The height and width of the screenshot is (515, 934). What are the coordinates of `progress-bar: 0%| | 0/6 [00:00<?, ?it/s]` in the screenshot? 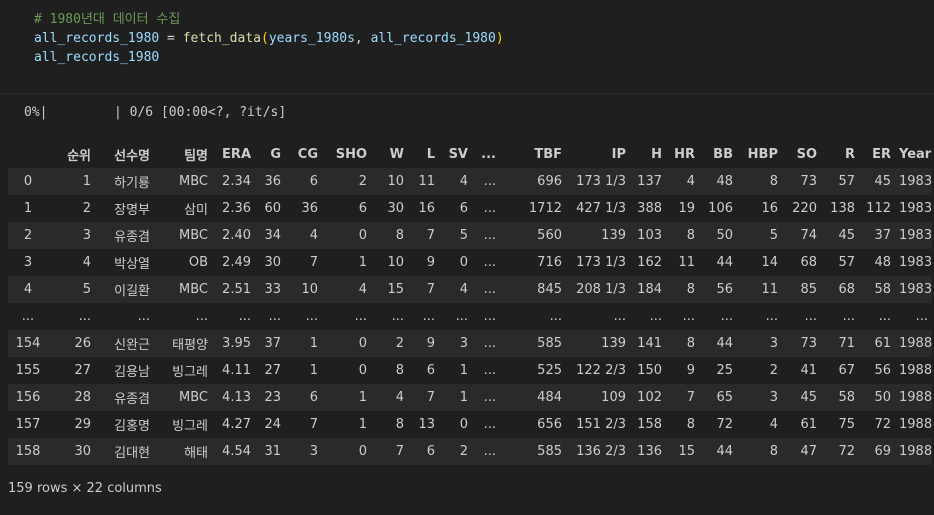 It's located at (155, 113).